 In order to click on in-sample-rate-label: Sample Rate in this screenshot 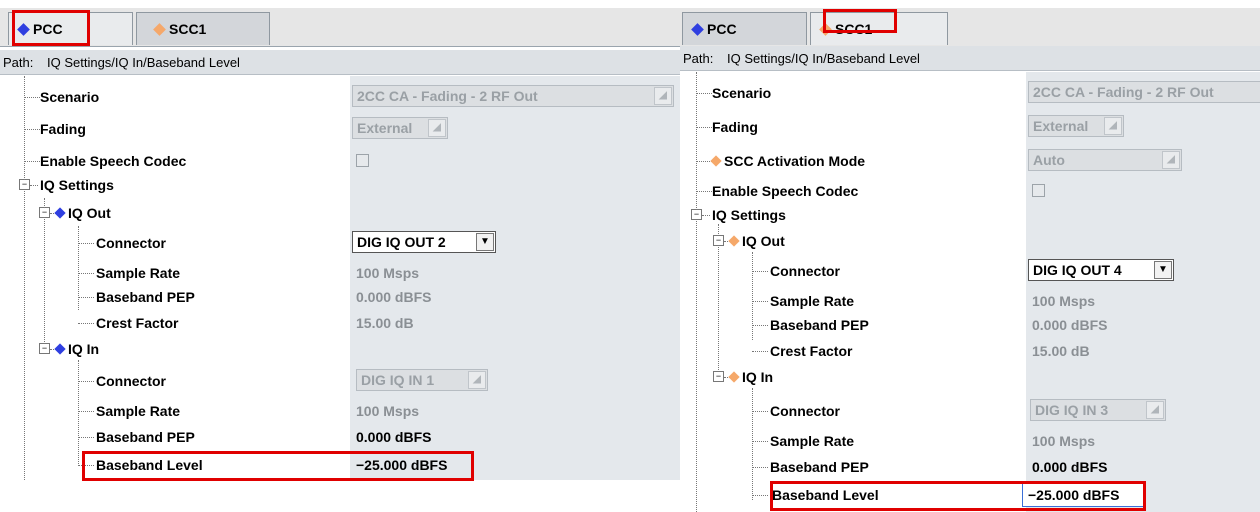, I will do `click(812, 441)`.